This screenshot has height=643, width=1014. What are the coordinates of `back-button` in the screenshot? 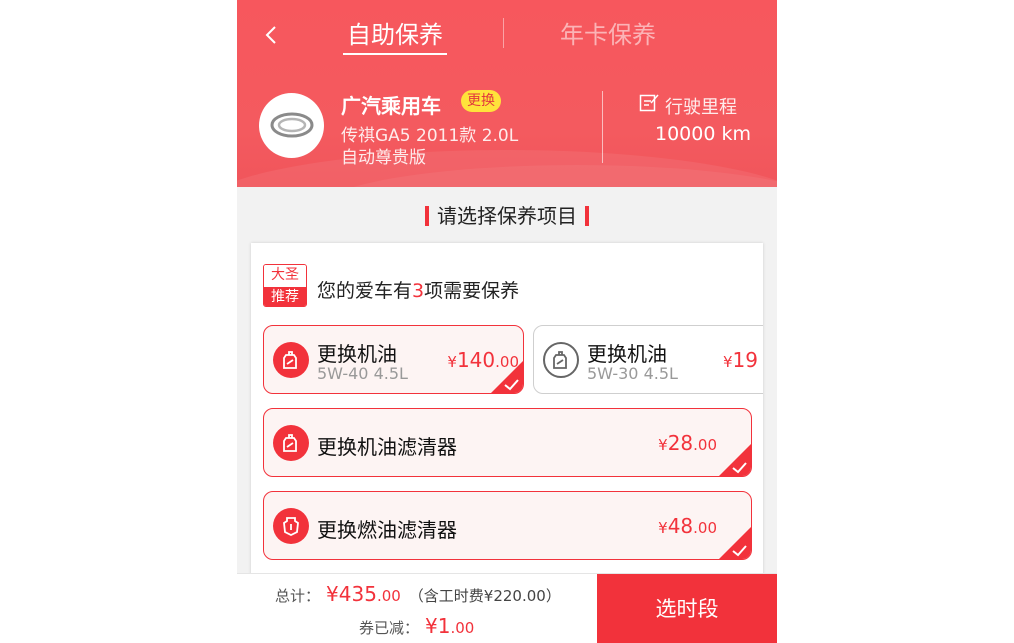 It's located at (271, 35).